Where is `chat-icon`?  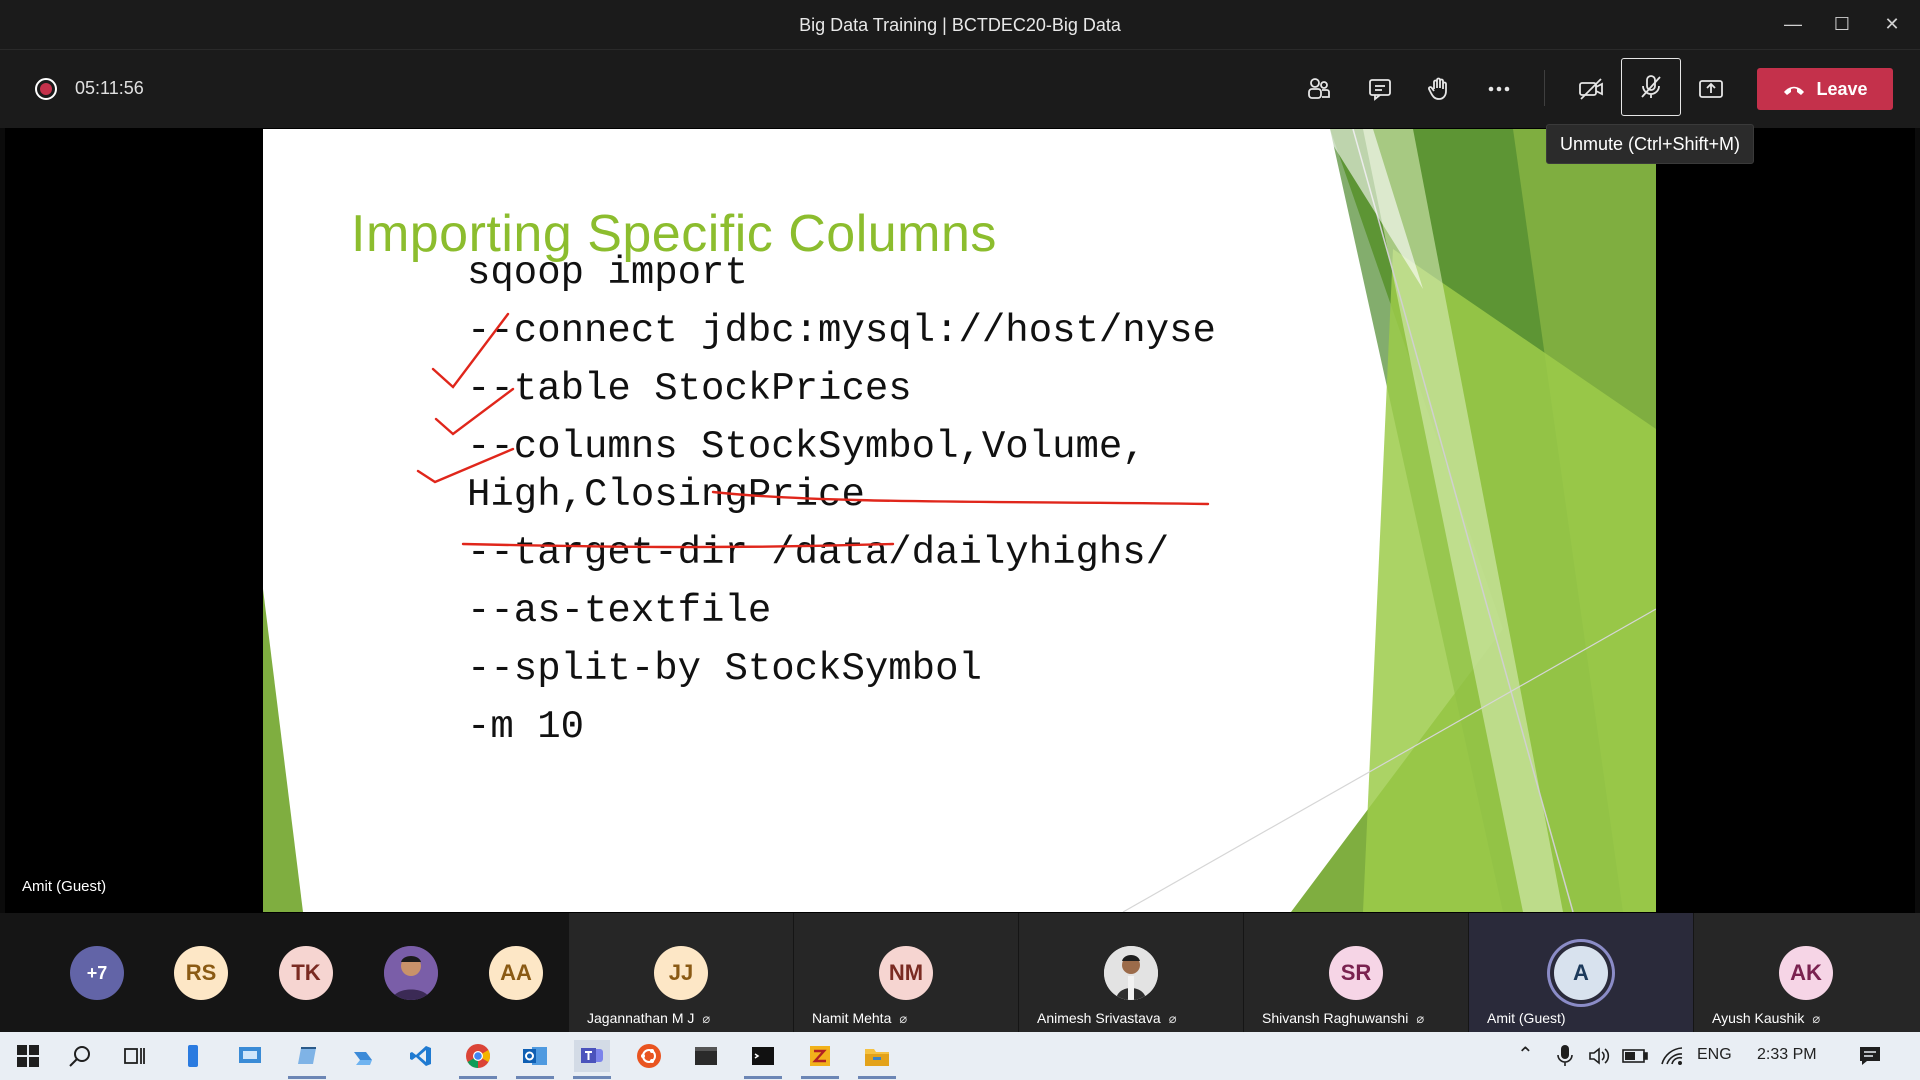
chat-icon is located at coordinates (1380, 89).